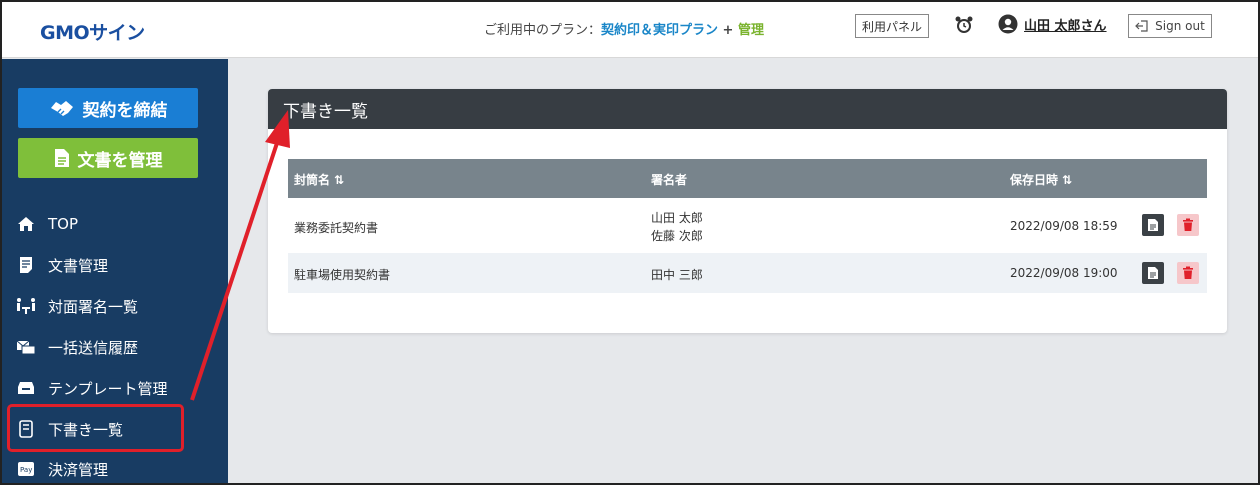 The image size is (1260, 485). Describe the element at coordinates (1180, 26) in the screenshot. I see `sign-out-label: Sign out` at that location.